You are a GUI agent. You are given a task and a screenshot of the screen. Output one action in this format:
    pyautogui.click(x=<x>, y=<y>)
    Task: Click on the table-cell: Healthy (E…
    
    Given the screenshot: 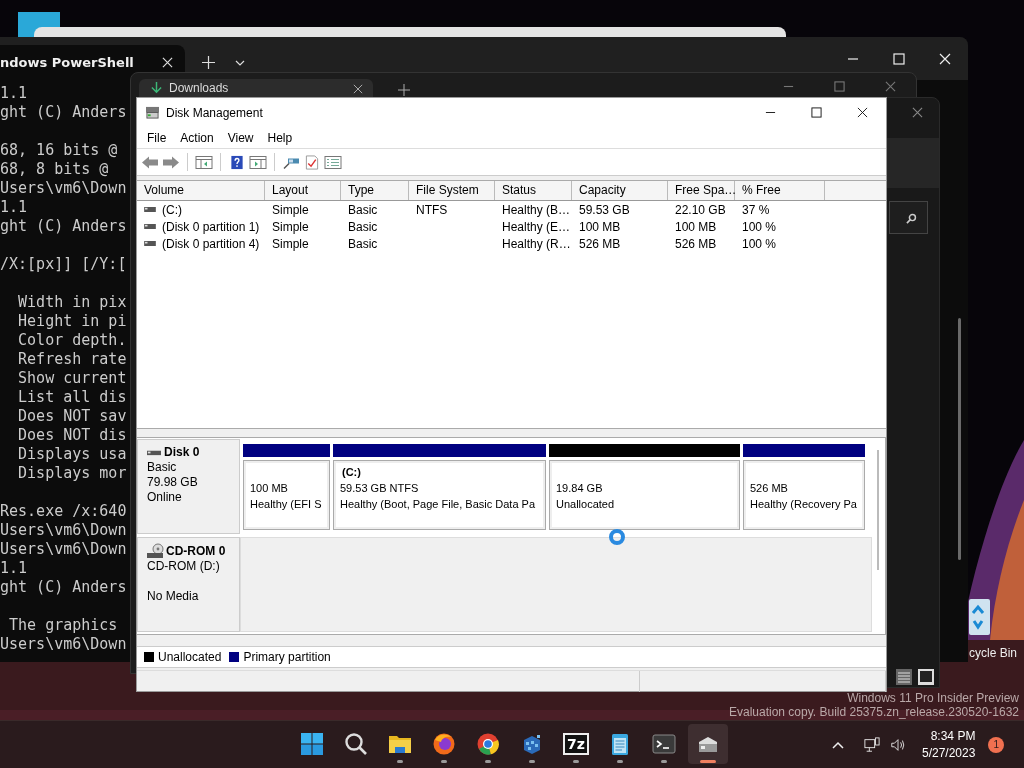 What is the action you would take?
    pyautogui.click(x=536, y=226)
    